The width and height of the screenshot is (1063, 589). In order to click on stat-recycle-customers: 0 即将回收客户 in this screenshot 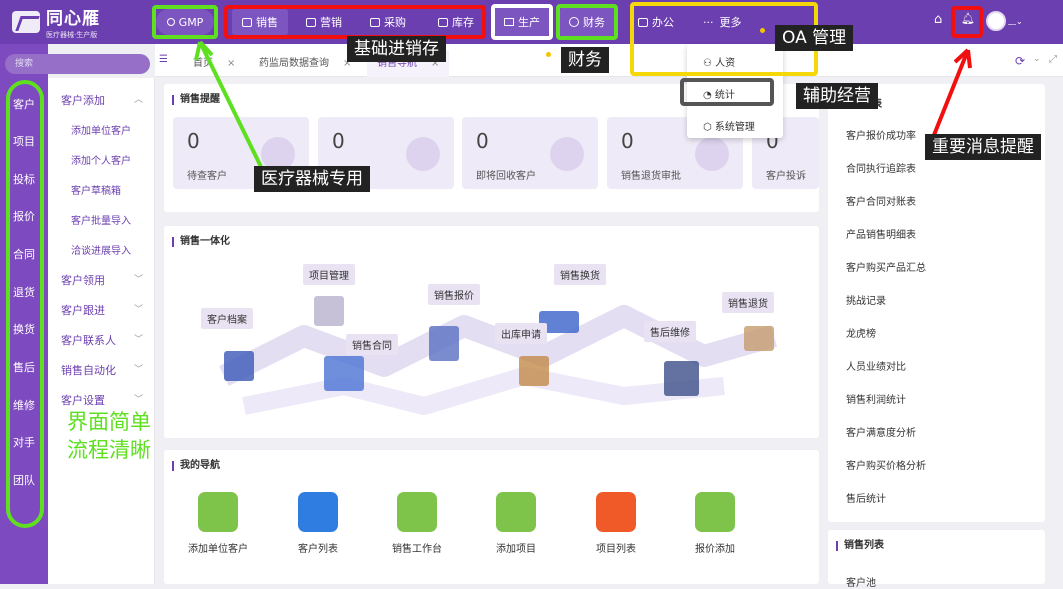, I will do `click(530, 153)`.